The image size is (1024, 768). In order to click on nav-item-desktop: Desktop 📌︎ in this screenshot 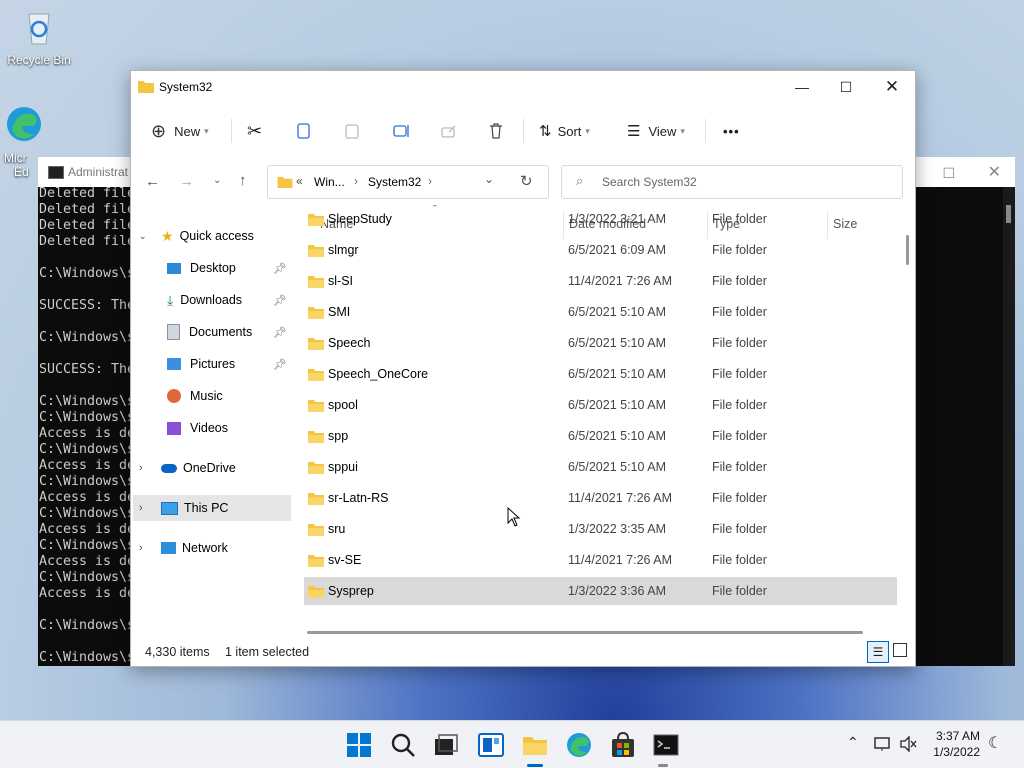, I will do `click(229, 268)`.